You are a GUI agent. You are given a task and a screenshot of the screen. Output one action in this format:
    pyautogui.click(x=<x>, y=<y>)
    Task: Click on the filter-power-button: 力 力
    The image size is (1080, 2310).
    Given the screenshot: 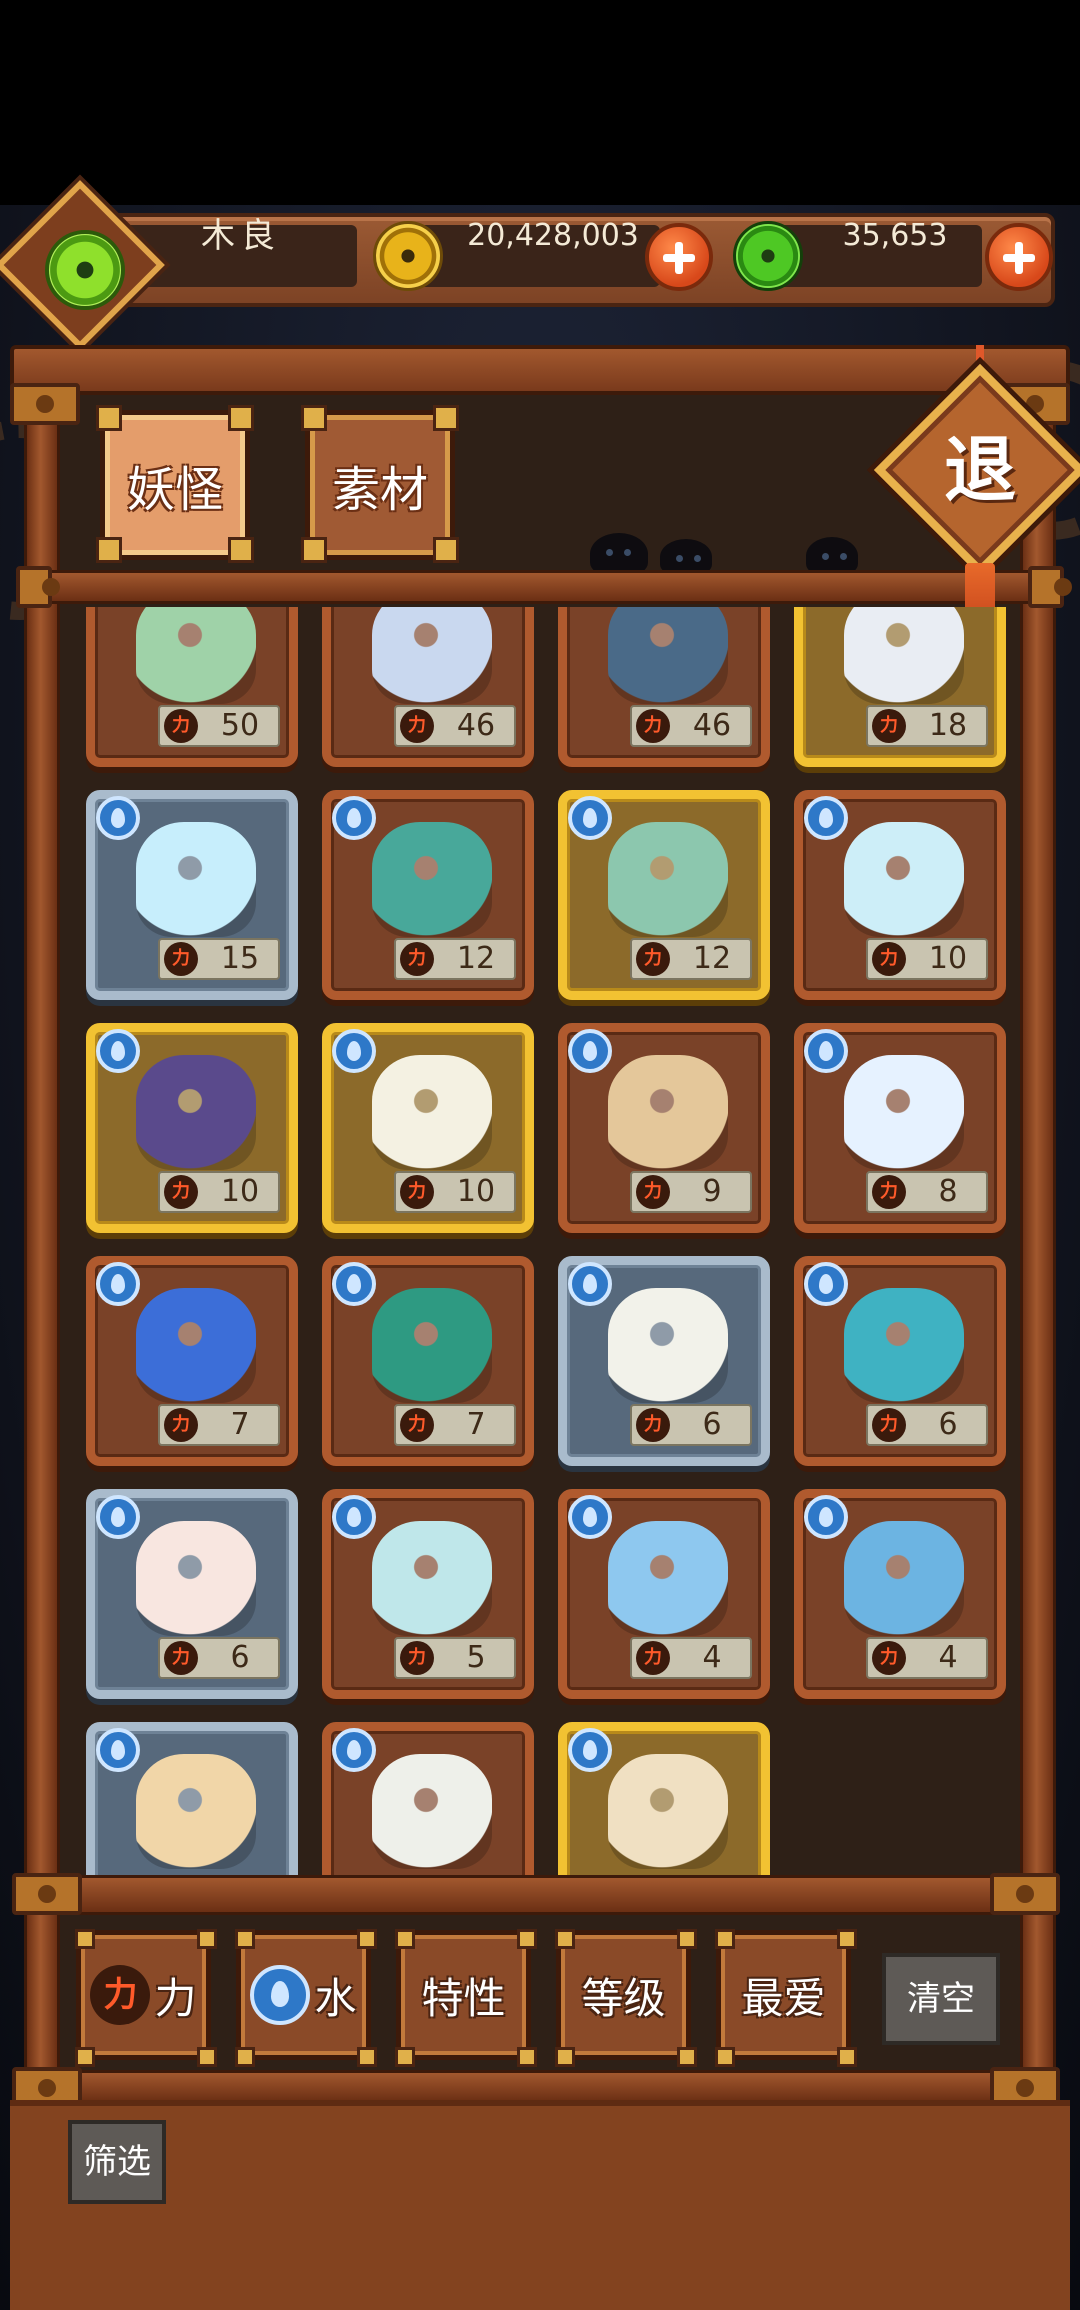 What is the action you would take?
    pyautogui.click(x=146, y=1998)
    